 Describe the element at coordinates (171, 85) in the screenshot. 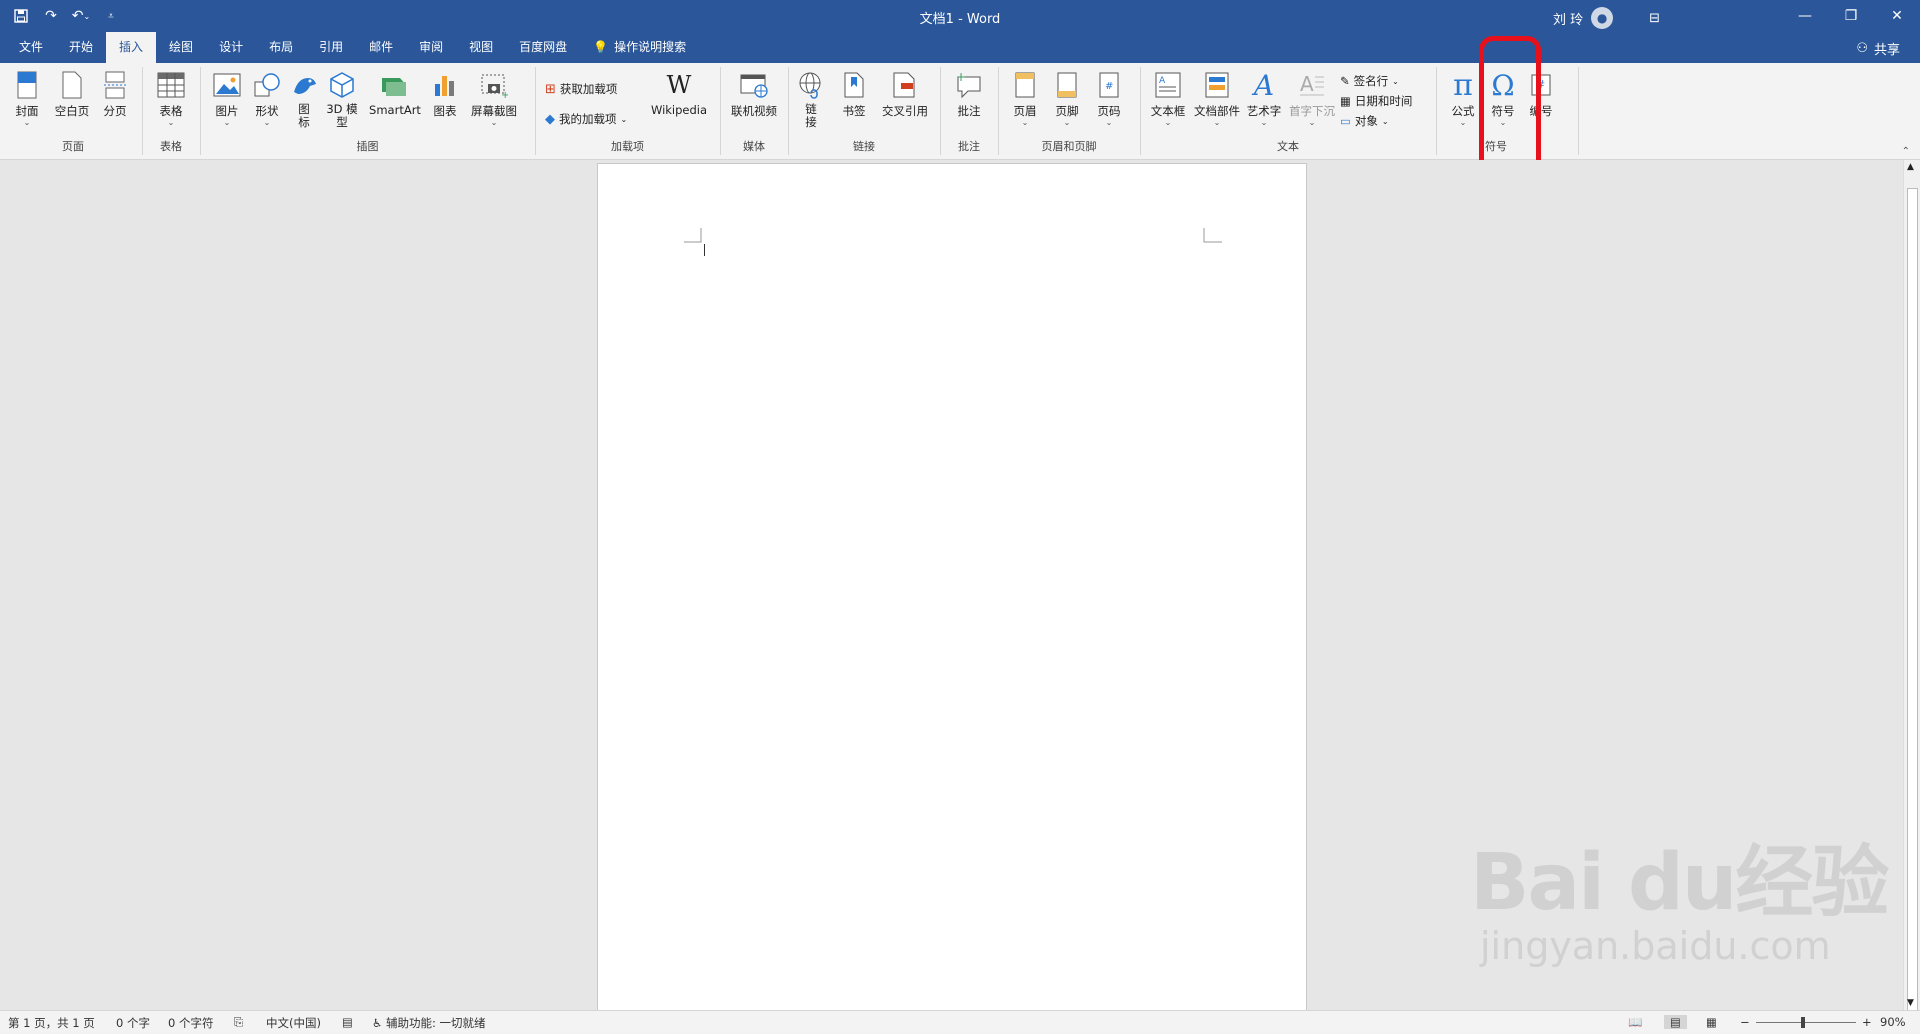

I see `table-icon` at that location.